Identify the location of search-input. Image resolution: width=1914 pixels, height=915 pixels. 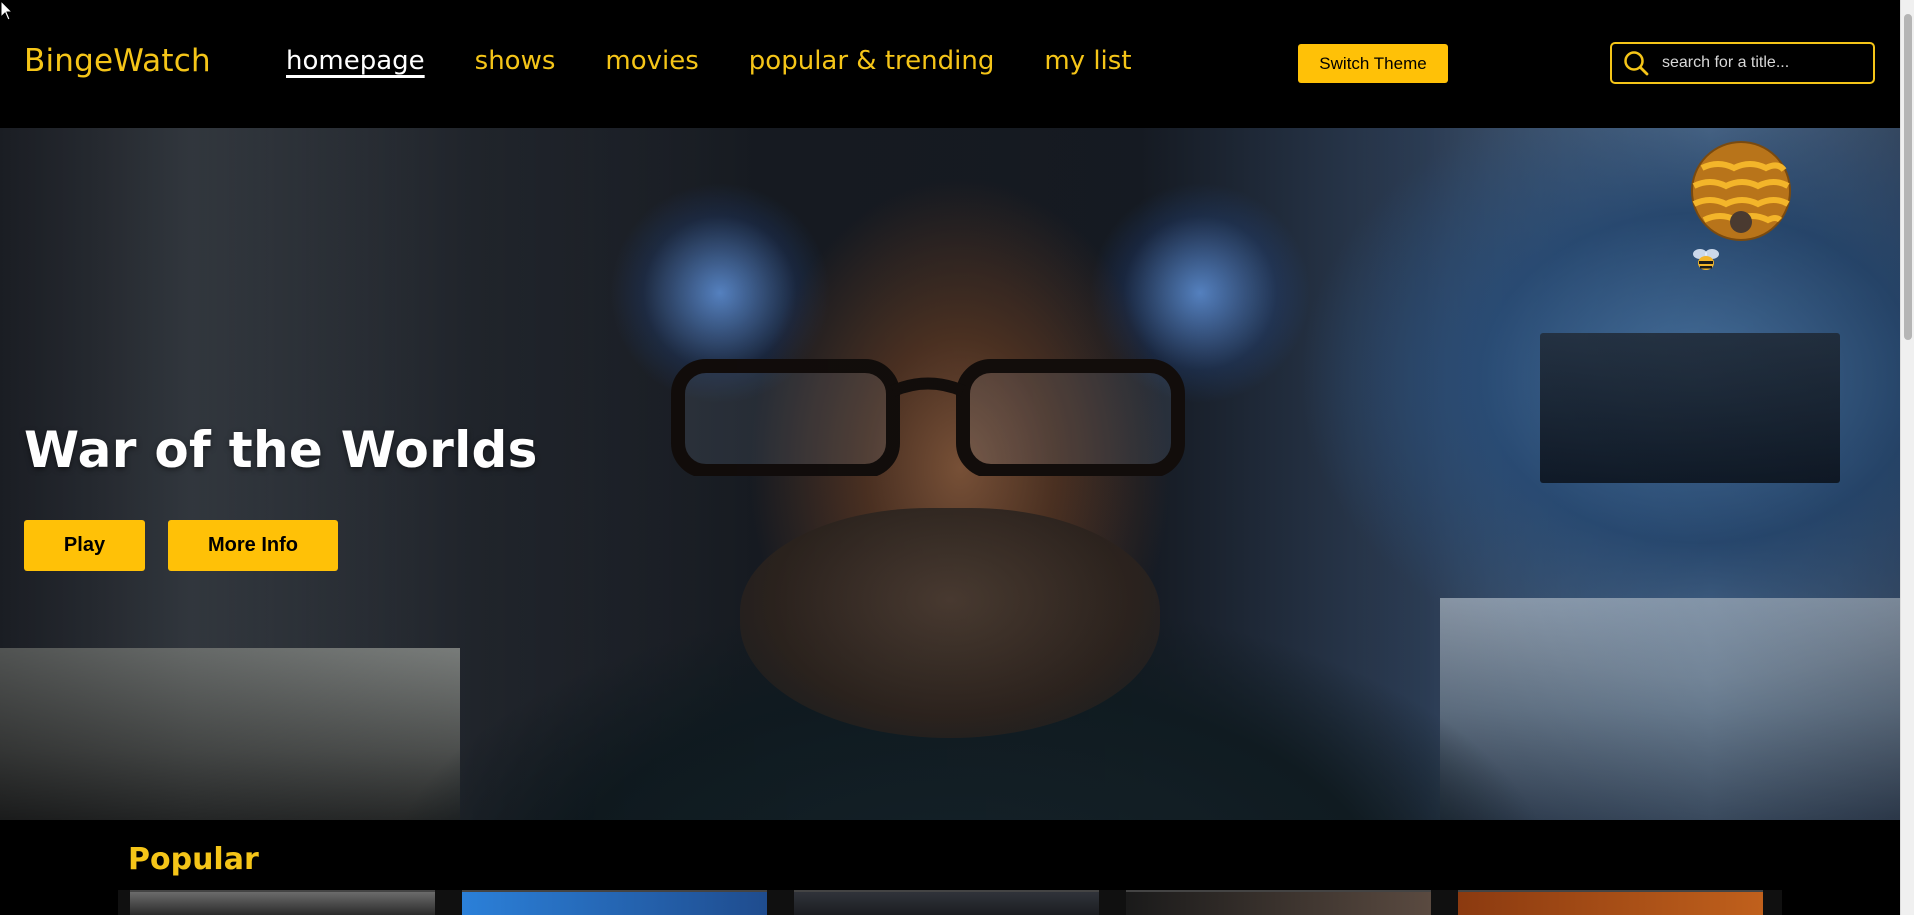
(1762, 63).